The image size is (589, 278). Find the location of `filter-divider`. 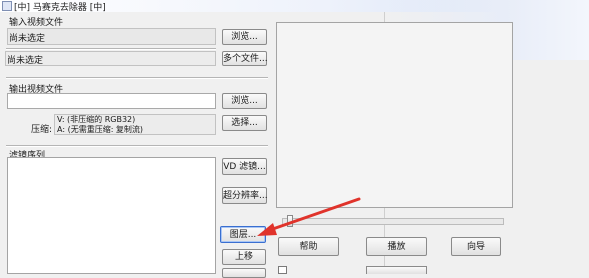

filter-divider is located at coordinates (137, 146).